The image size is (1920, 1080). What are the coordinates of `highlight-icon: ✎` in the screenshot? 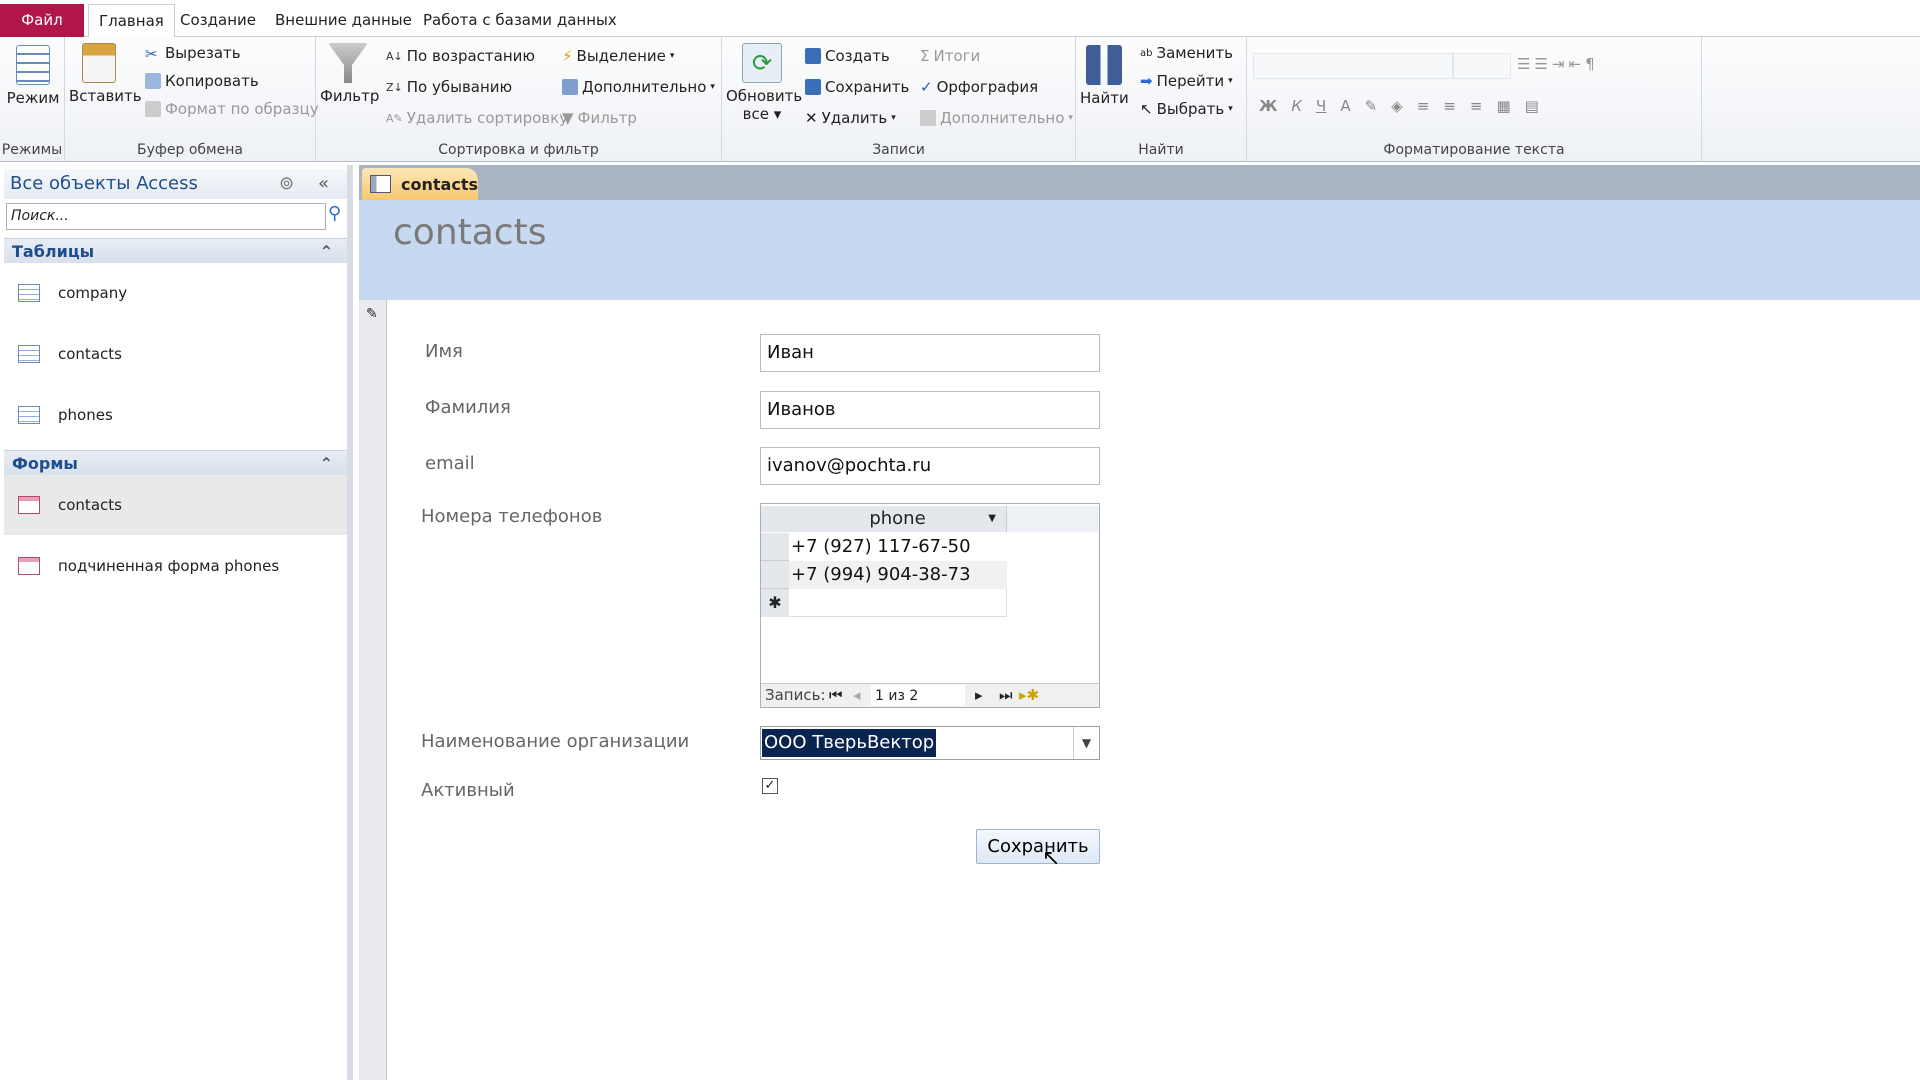 It's located at (1371, 106).